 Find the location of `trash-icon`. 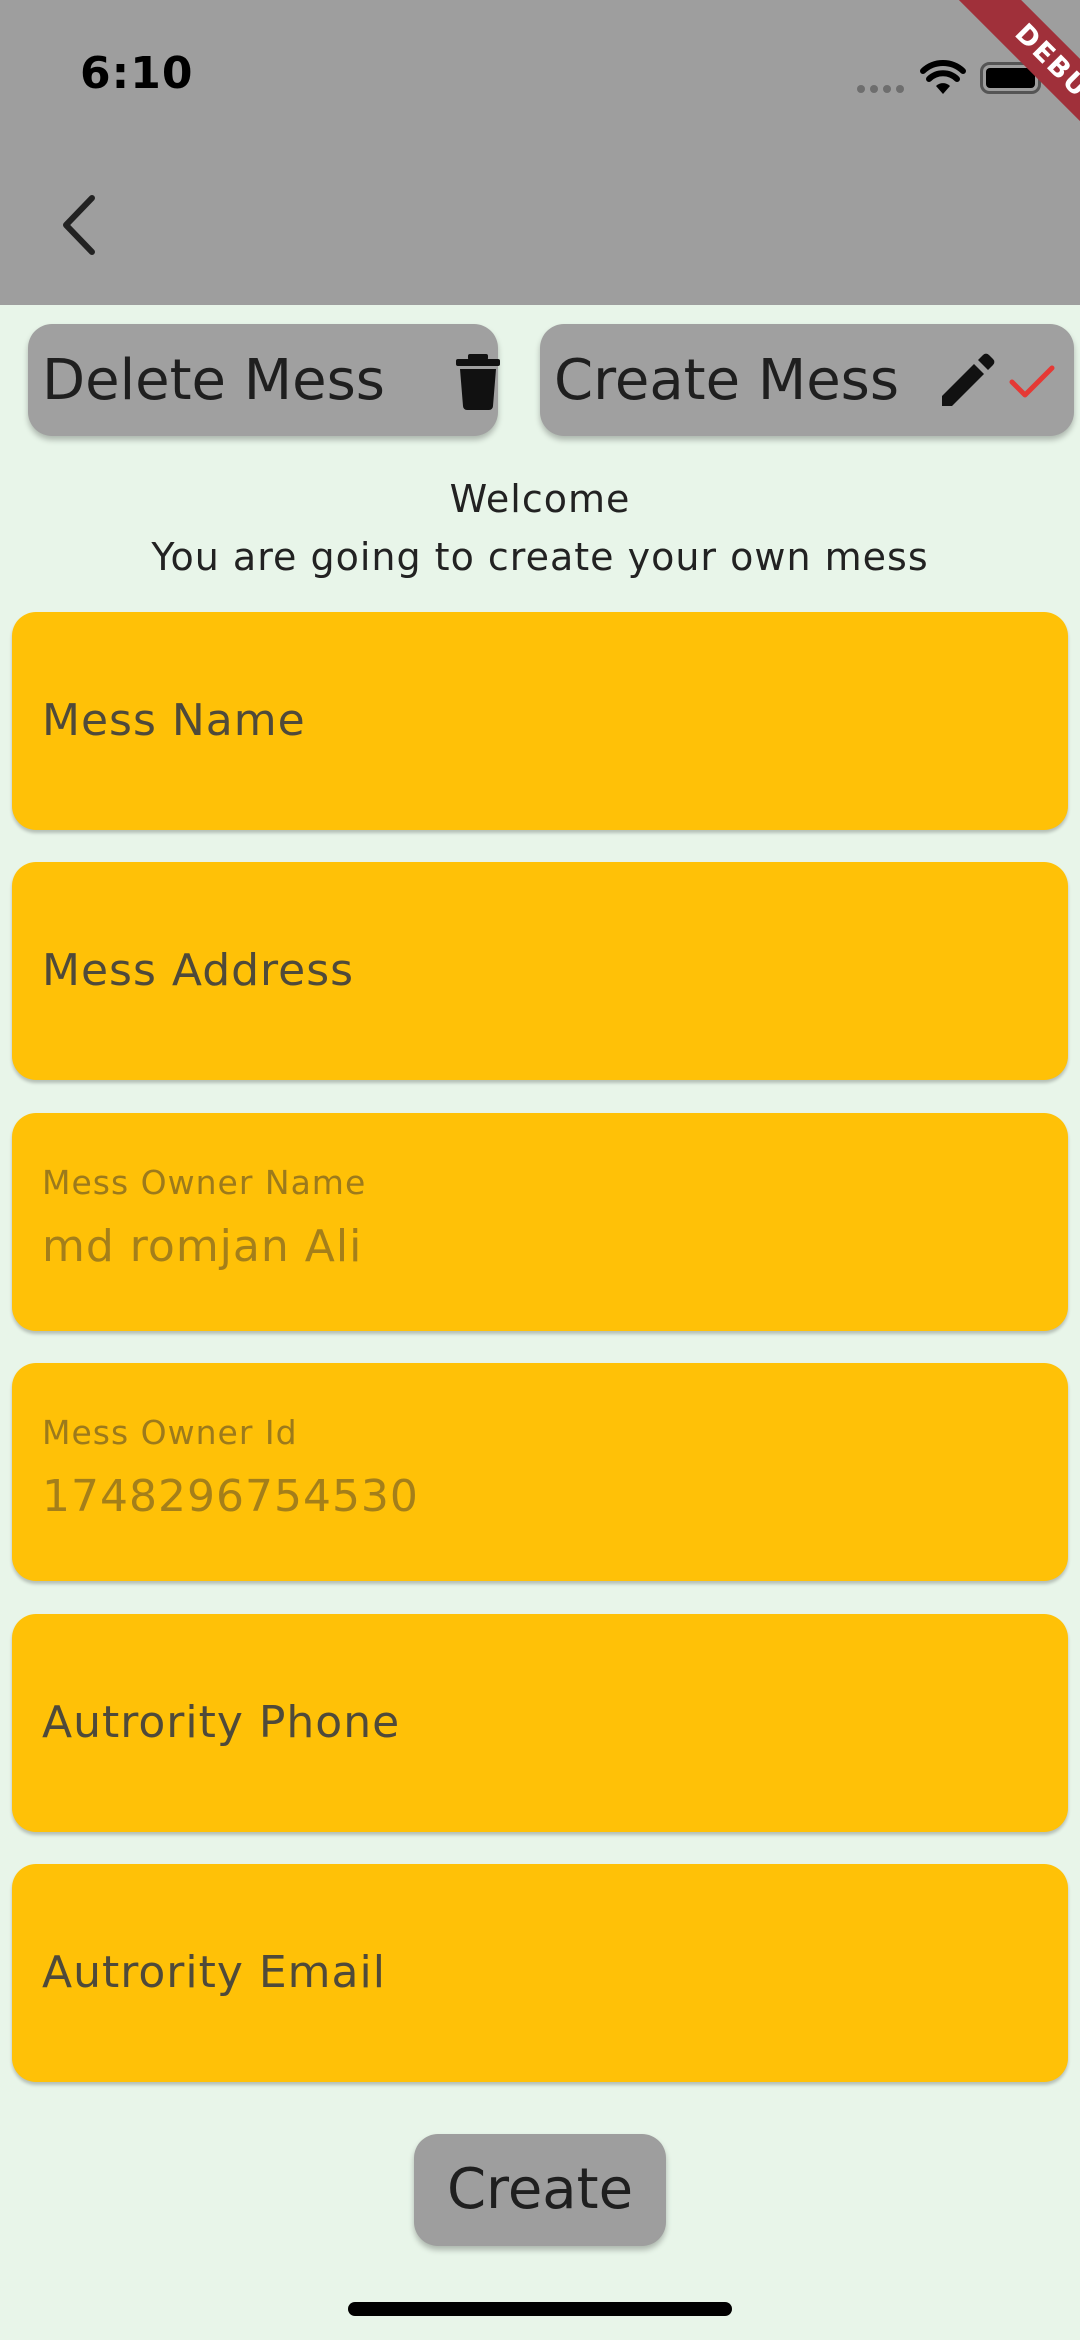

trash-icon is located at coordinates (478, 382).